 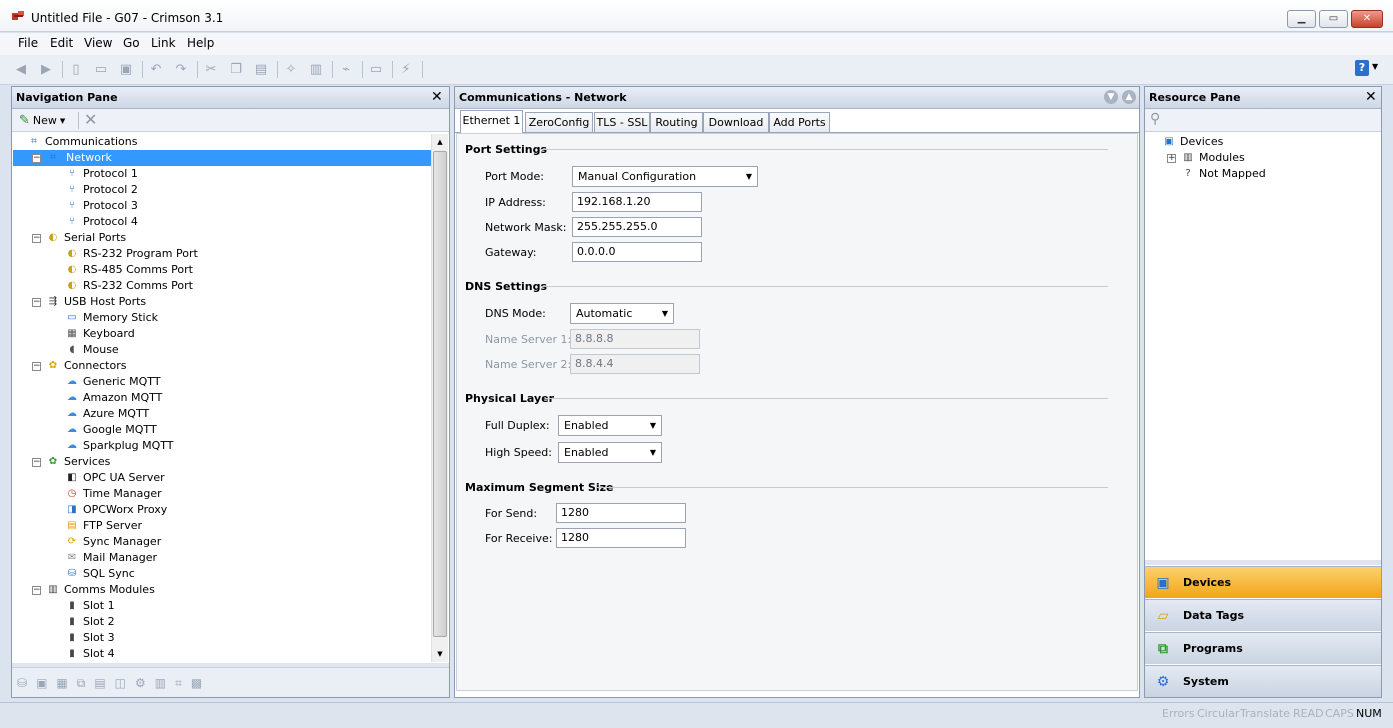 What do you see at coordinates (160, 683) in the screenshot?
I see `system-icon: ▥` at bounding box center [160, 683].